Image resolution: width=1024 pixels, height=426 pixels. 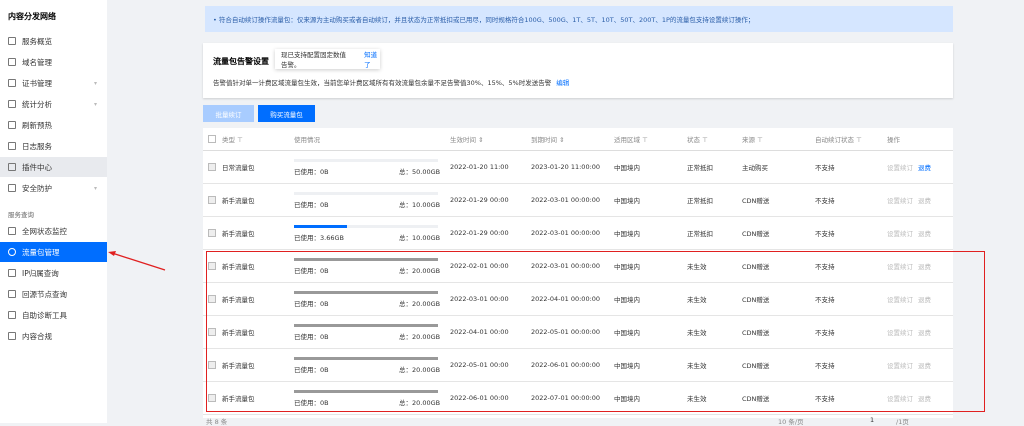 I want to click on red-arrow-annotation, so click(x=137, y=261).